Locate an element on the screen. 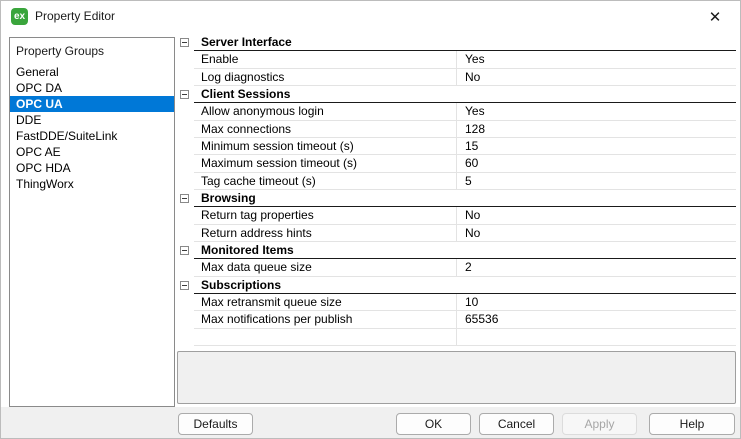  property-name: Return tag properties is located at coordinates (325, 215).